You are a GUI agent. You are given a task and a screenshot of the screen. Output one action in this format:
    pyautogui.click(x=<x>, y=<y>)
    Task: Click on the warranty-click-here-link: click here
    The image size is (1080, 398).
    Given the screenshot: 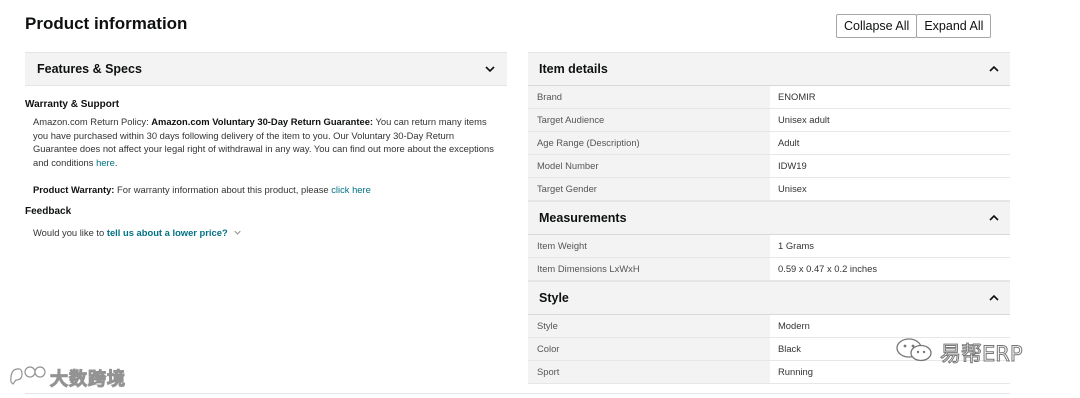 What is the action you would take?
    pyautogui.click(x=351, y=189)
    